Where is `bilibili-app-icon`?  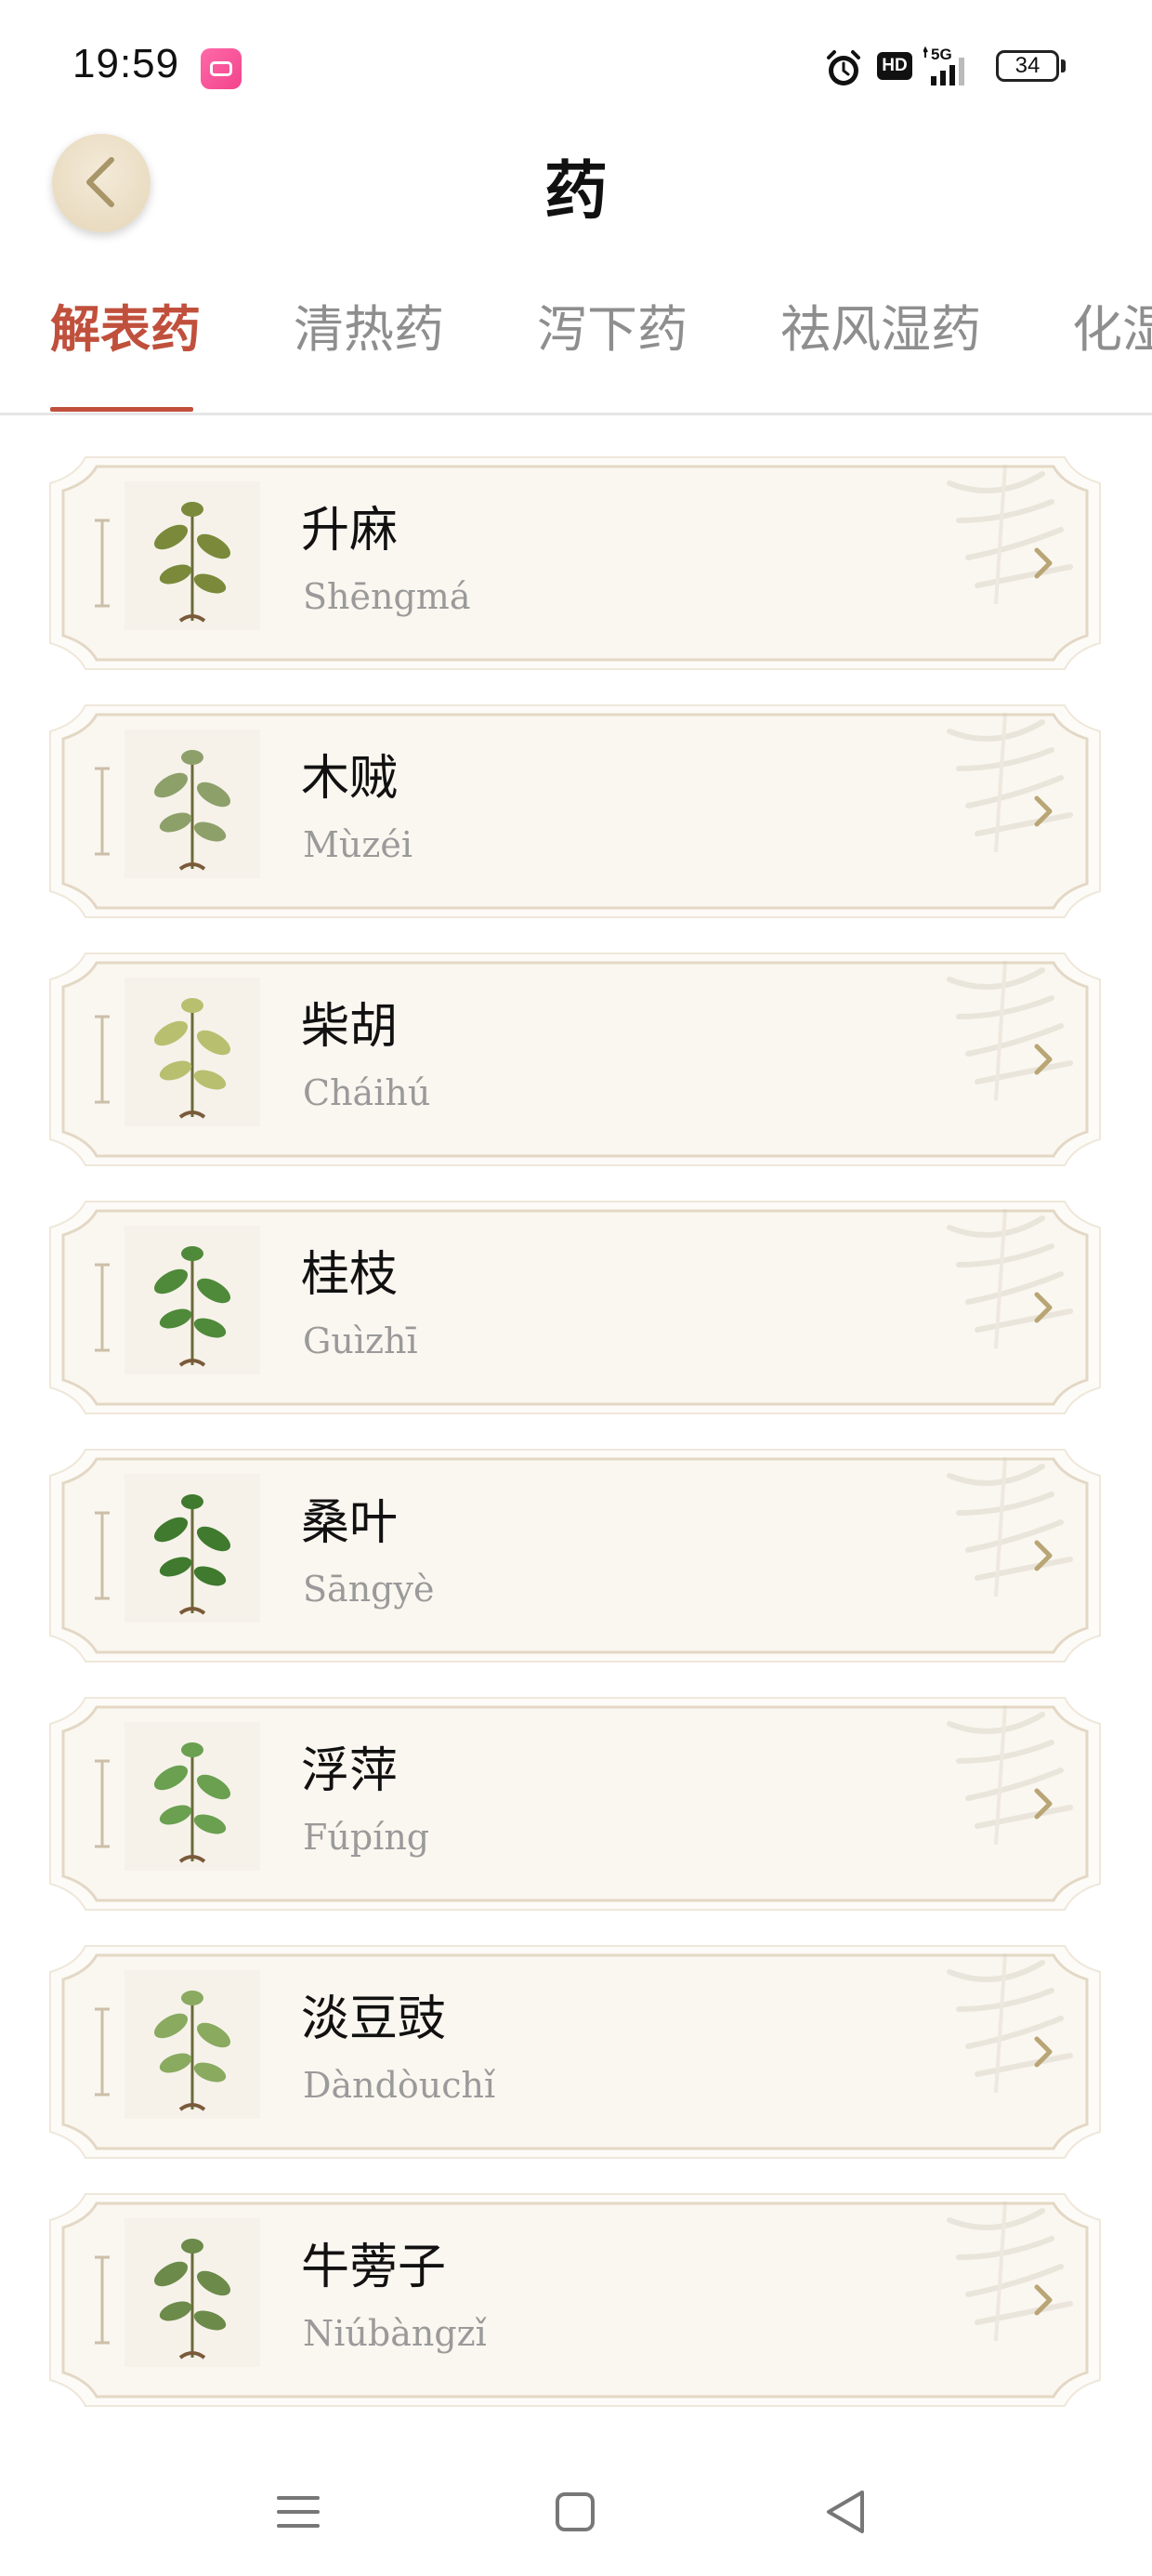 bilibili-app-icon is located at coordinates (221, 68).